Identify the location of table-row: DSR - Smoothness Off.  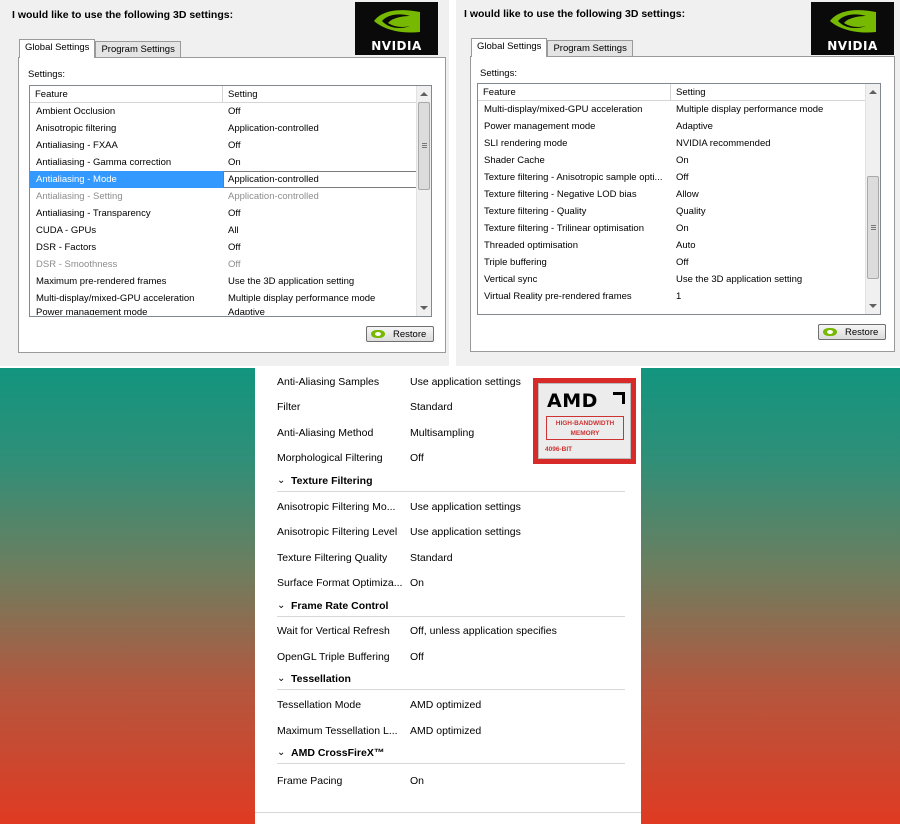
(230, 264).